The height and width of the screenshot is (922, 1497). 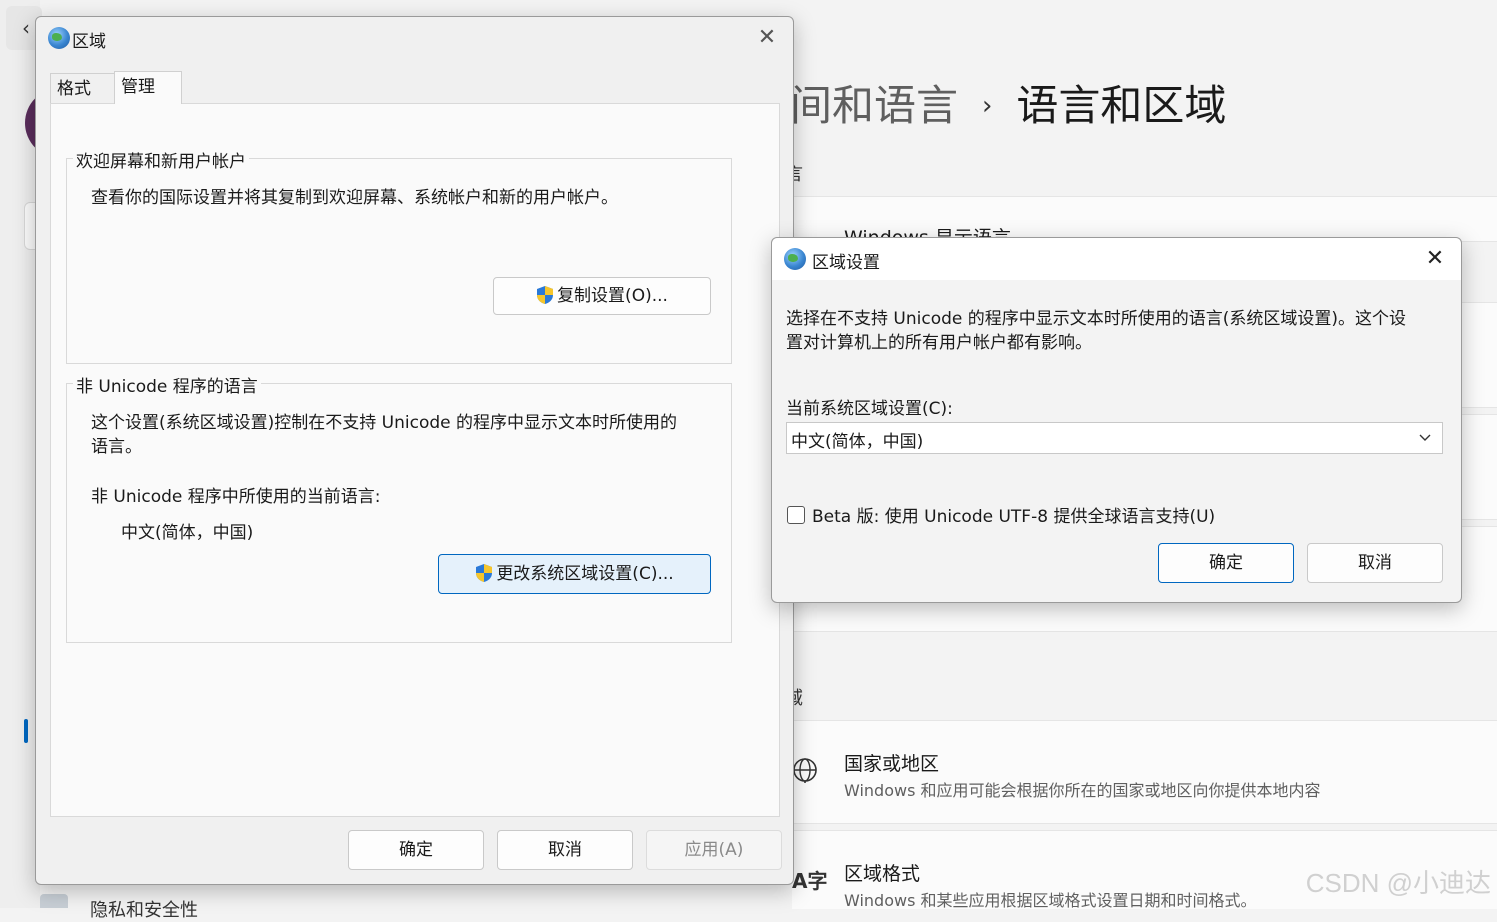 I want to click on tab-formats: 格式, so click(x=84, y=88).